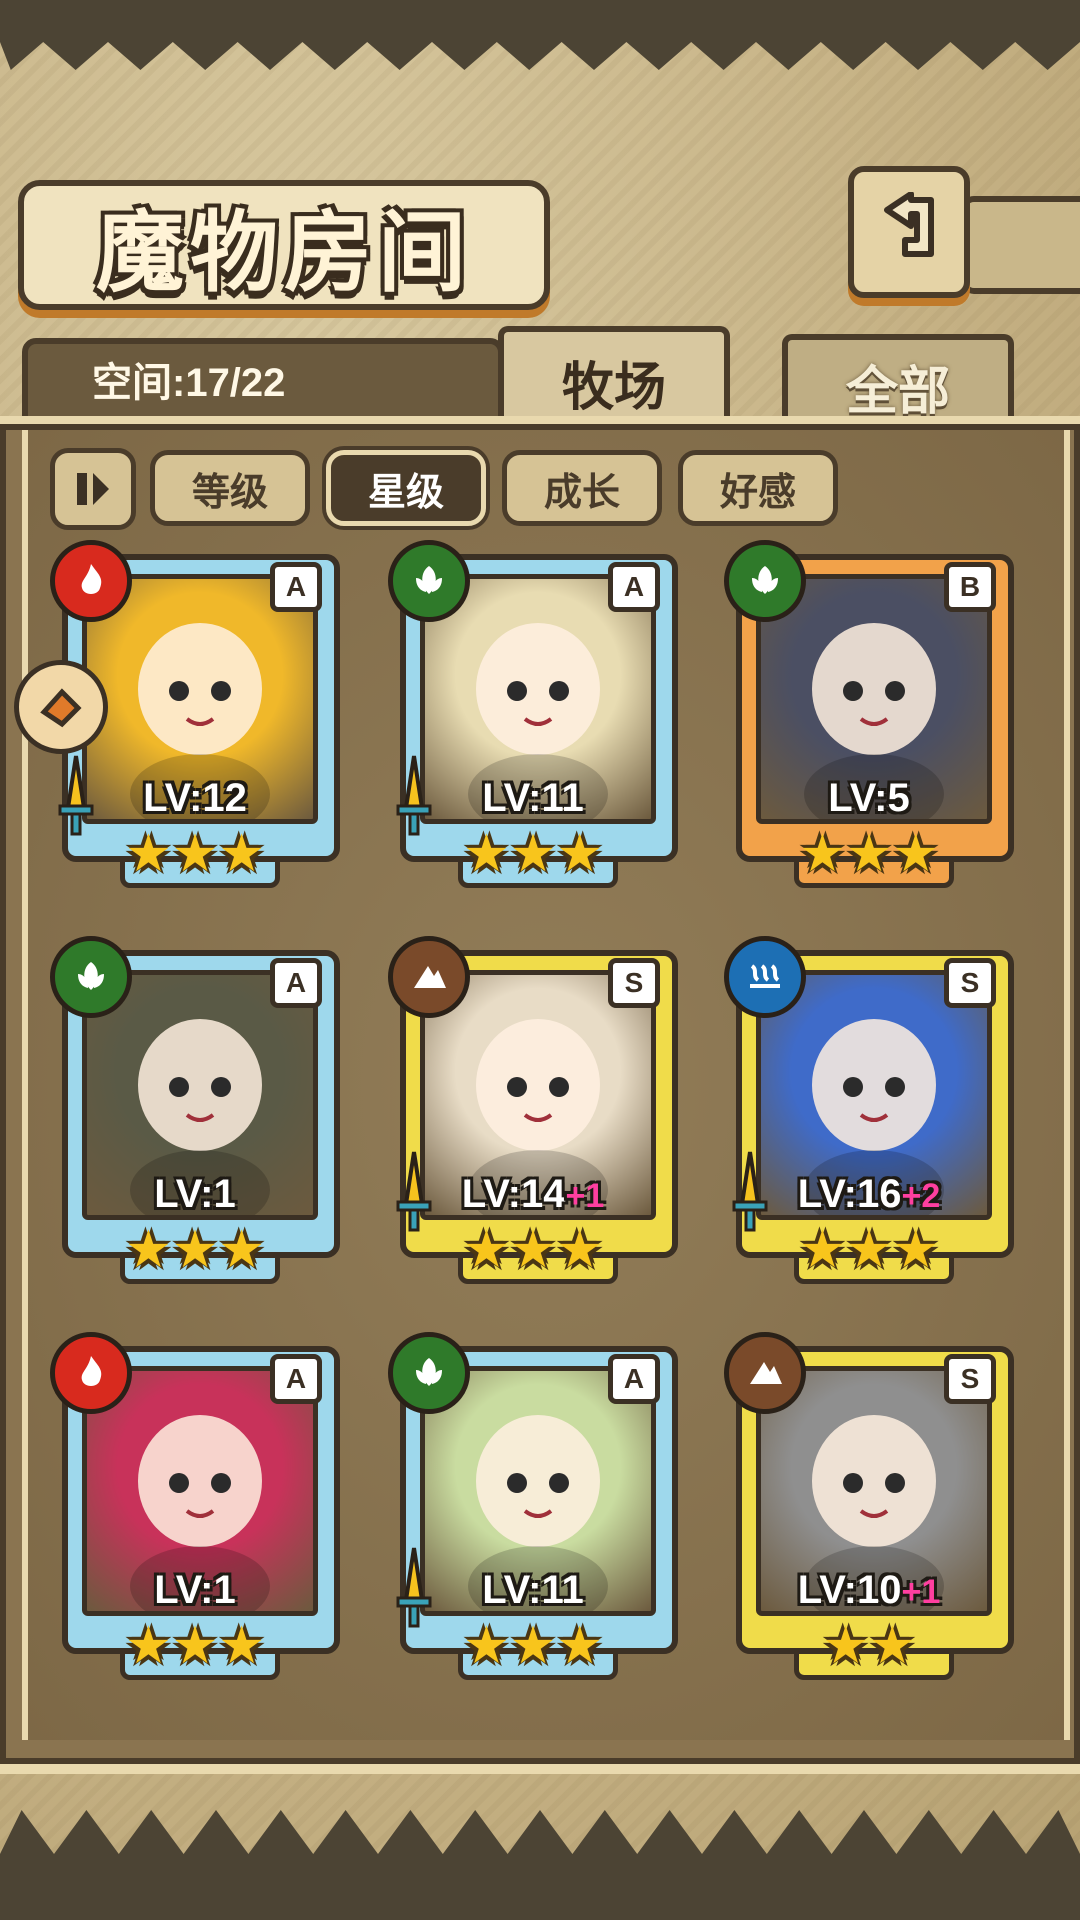 Image resolution: width=1080 pixels, height=1920 pixels. I want to click on back-tab-decor, so click(1020, 245).